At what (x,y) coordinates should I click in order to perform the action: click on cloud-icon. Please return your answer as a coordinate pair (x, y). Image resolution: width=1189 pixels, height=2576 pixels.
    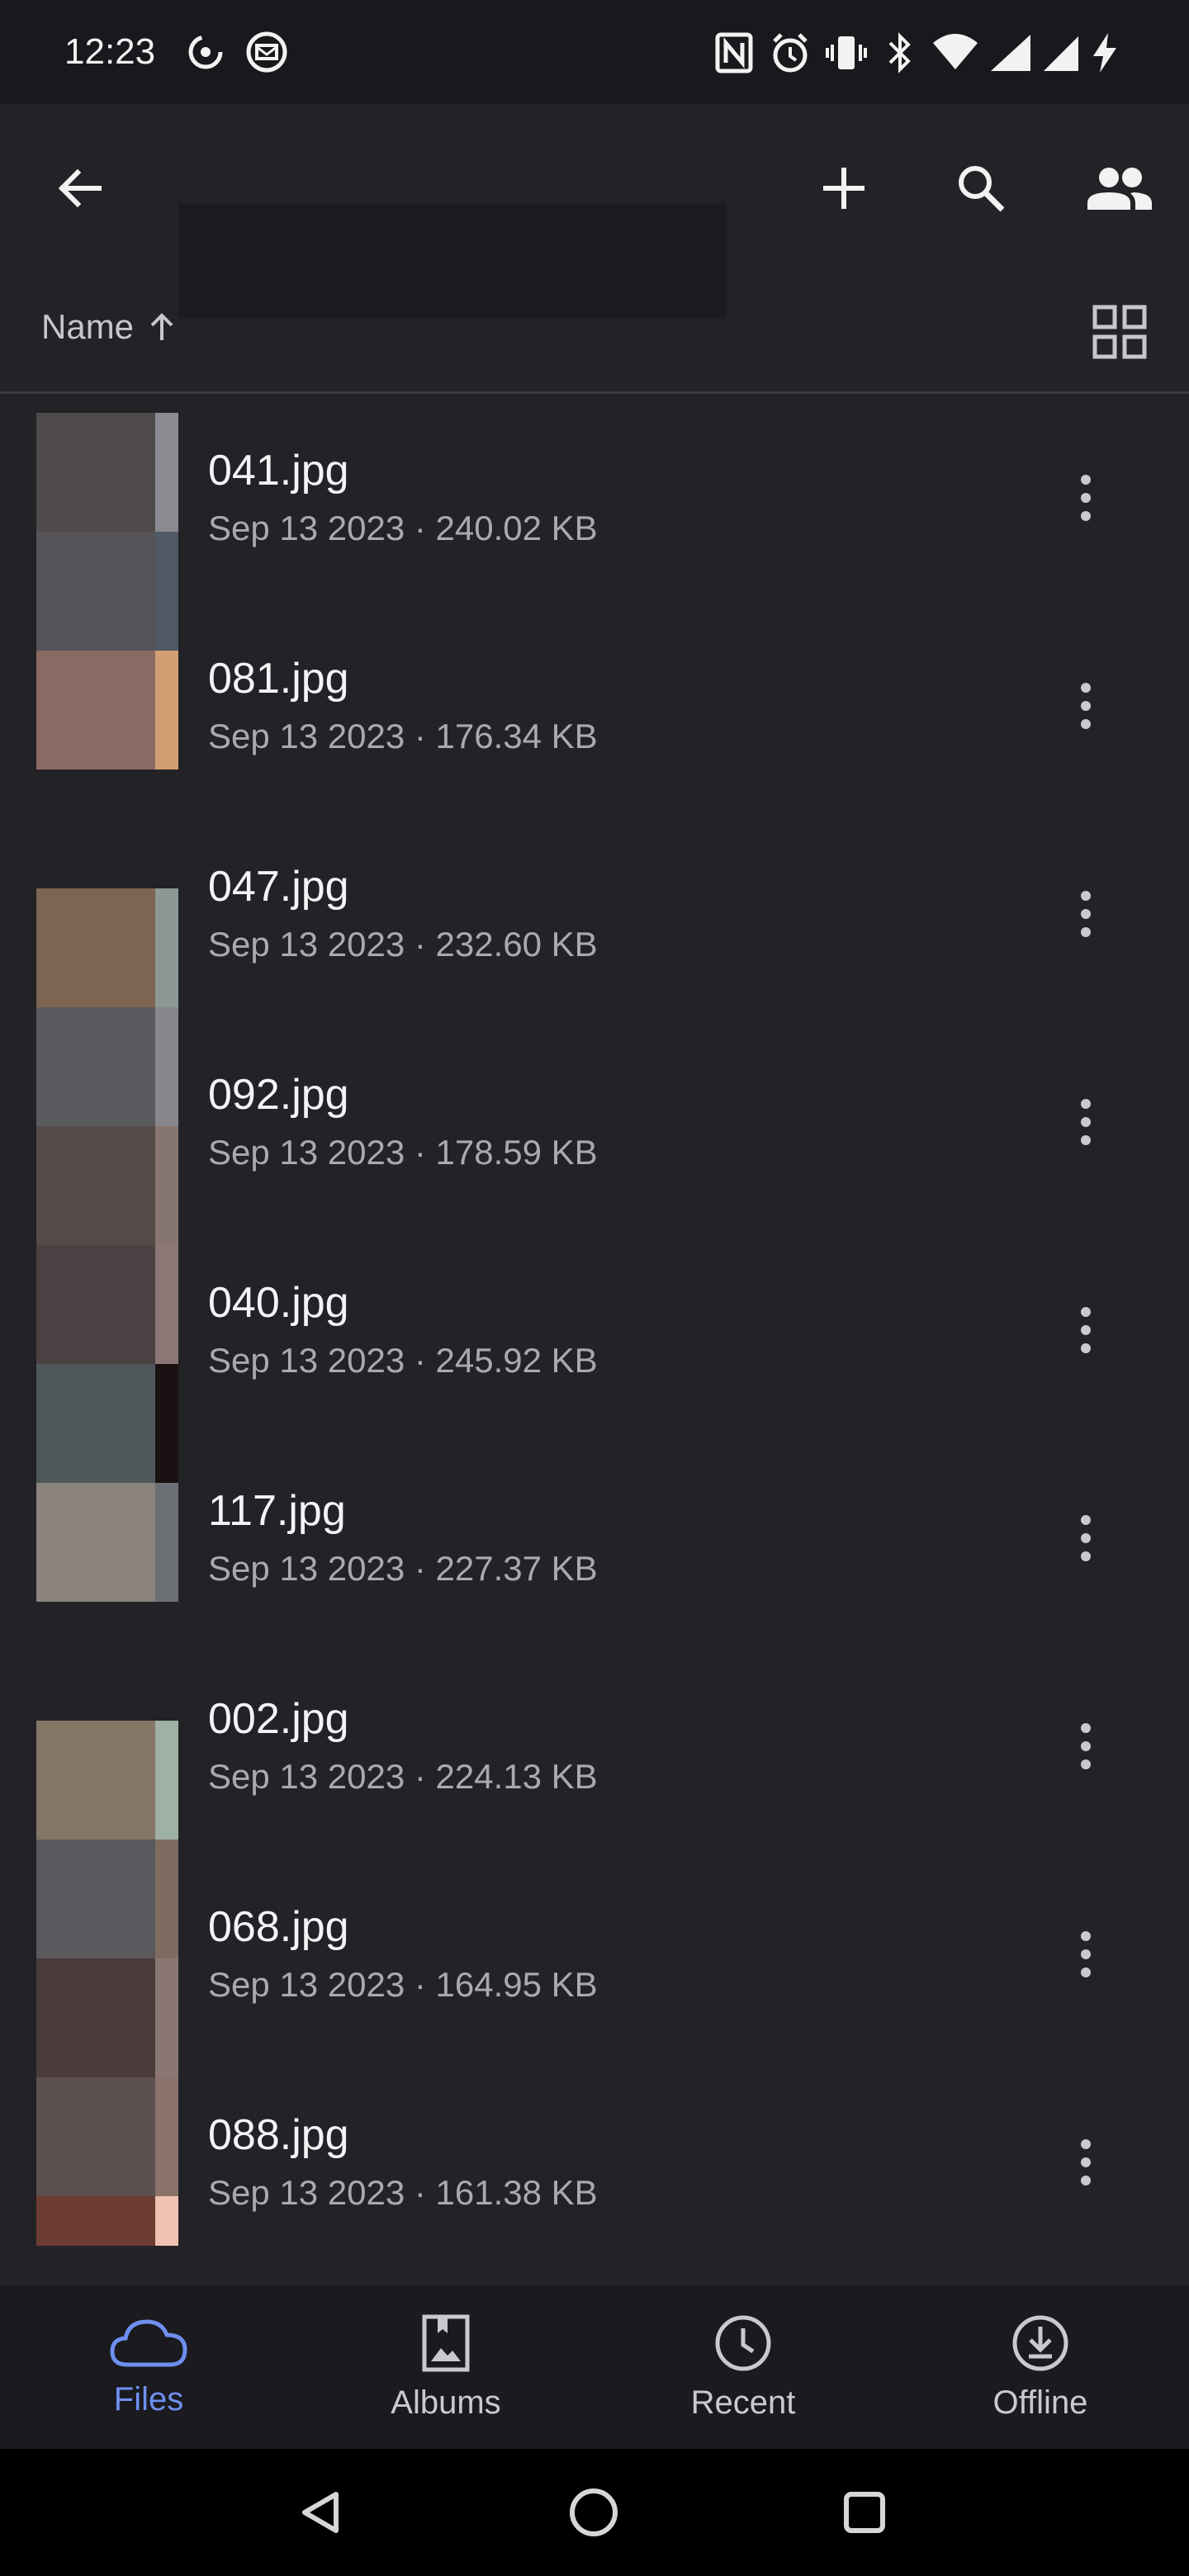
    Looking at the image, I should click on (148, 2342).